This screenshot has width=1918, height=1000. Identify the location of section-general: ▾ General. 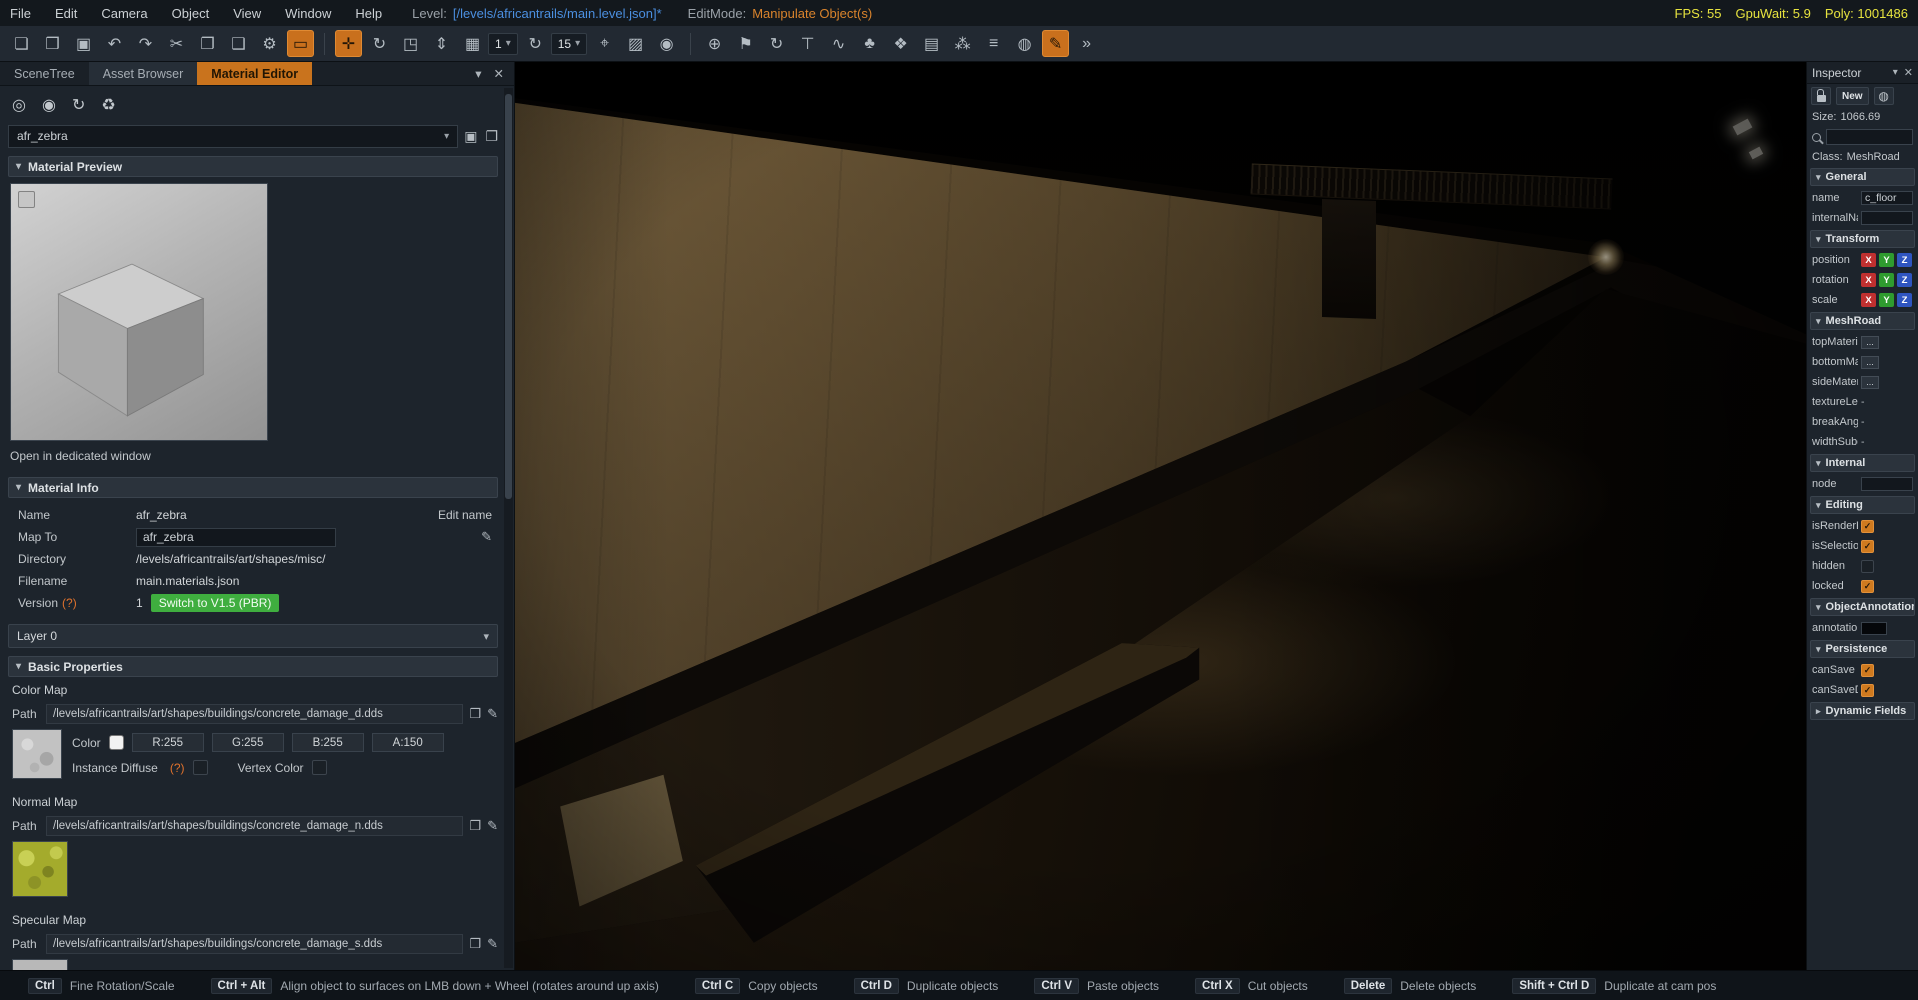
(1862, 177).